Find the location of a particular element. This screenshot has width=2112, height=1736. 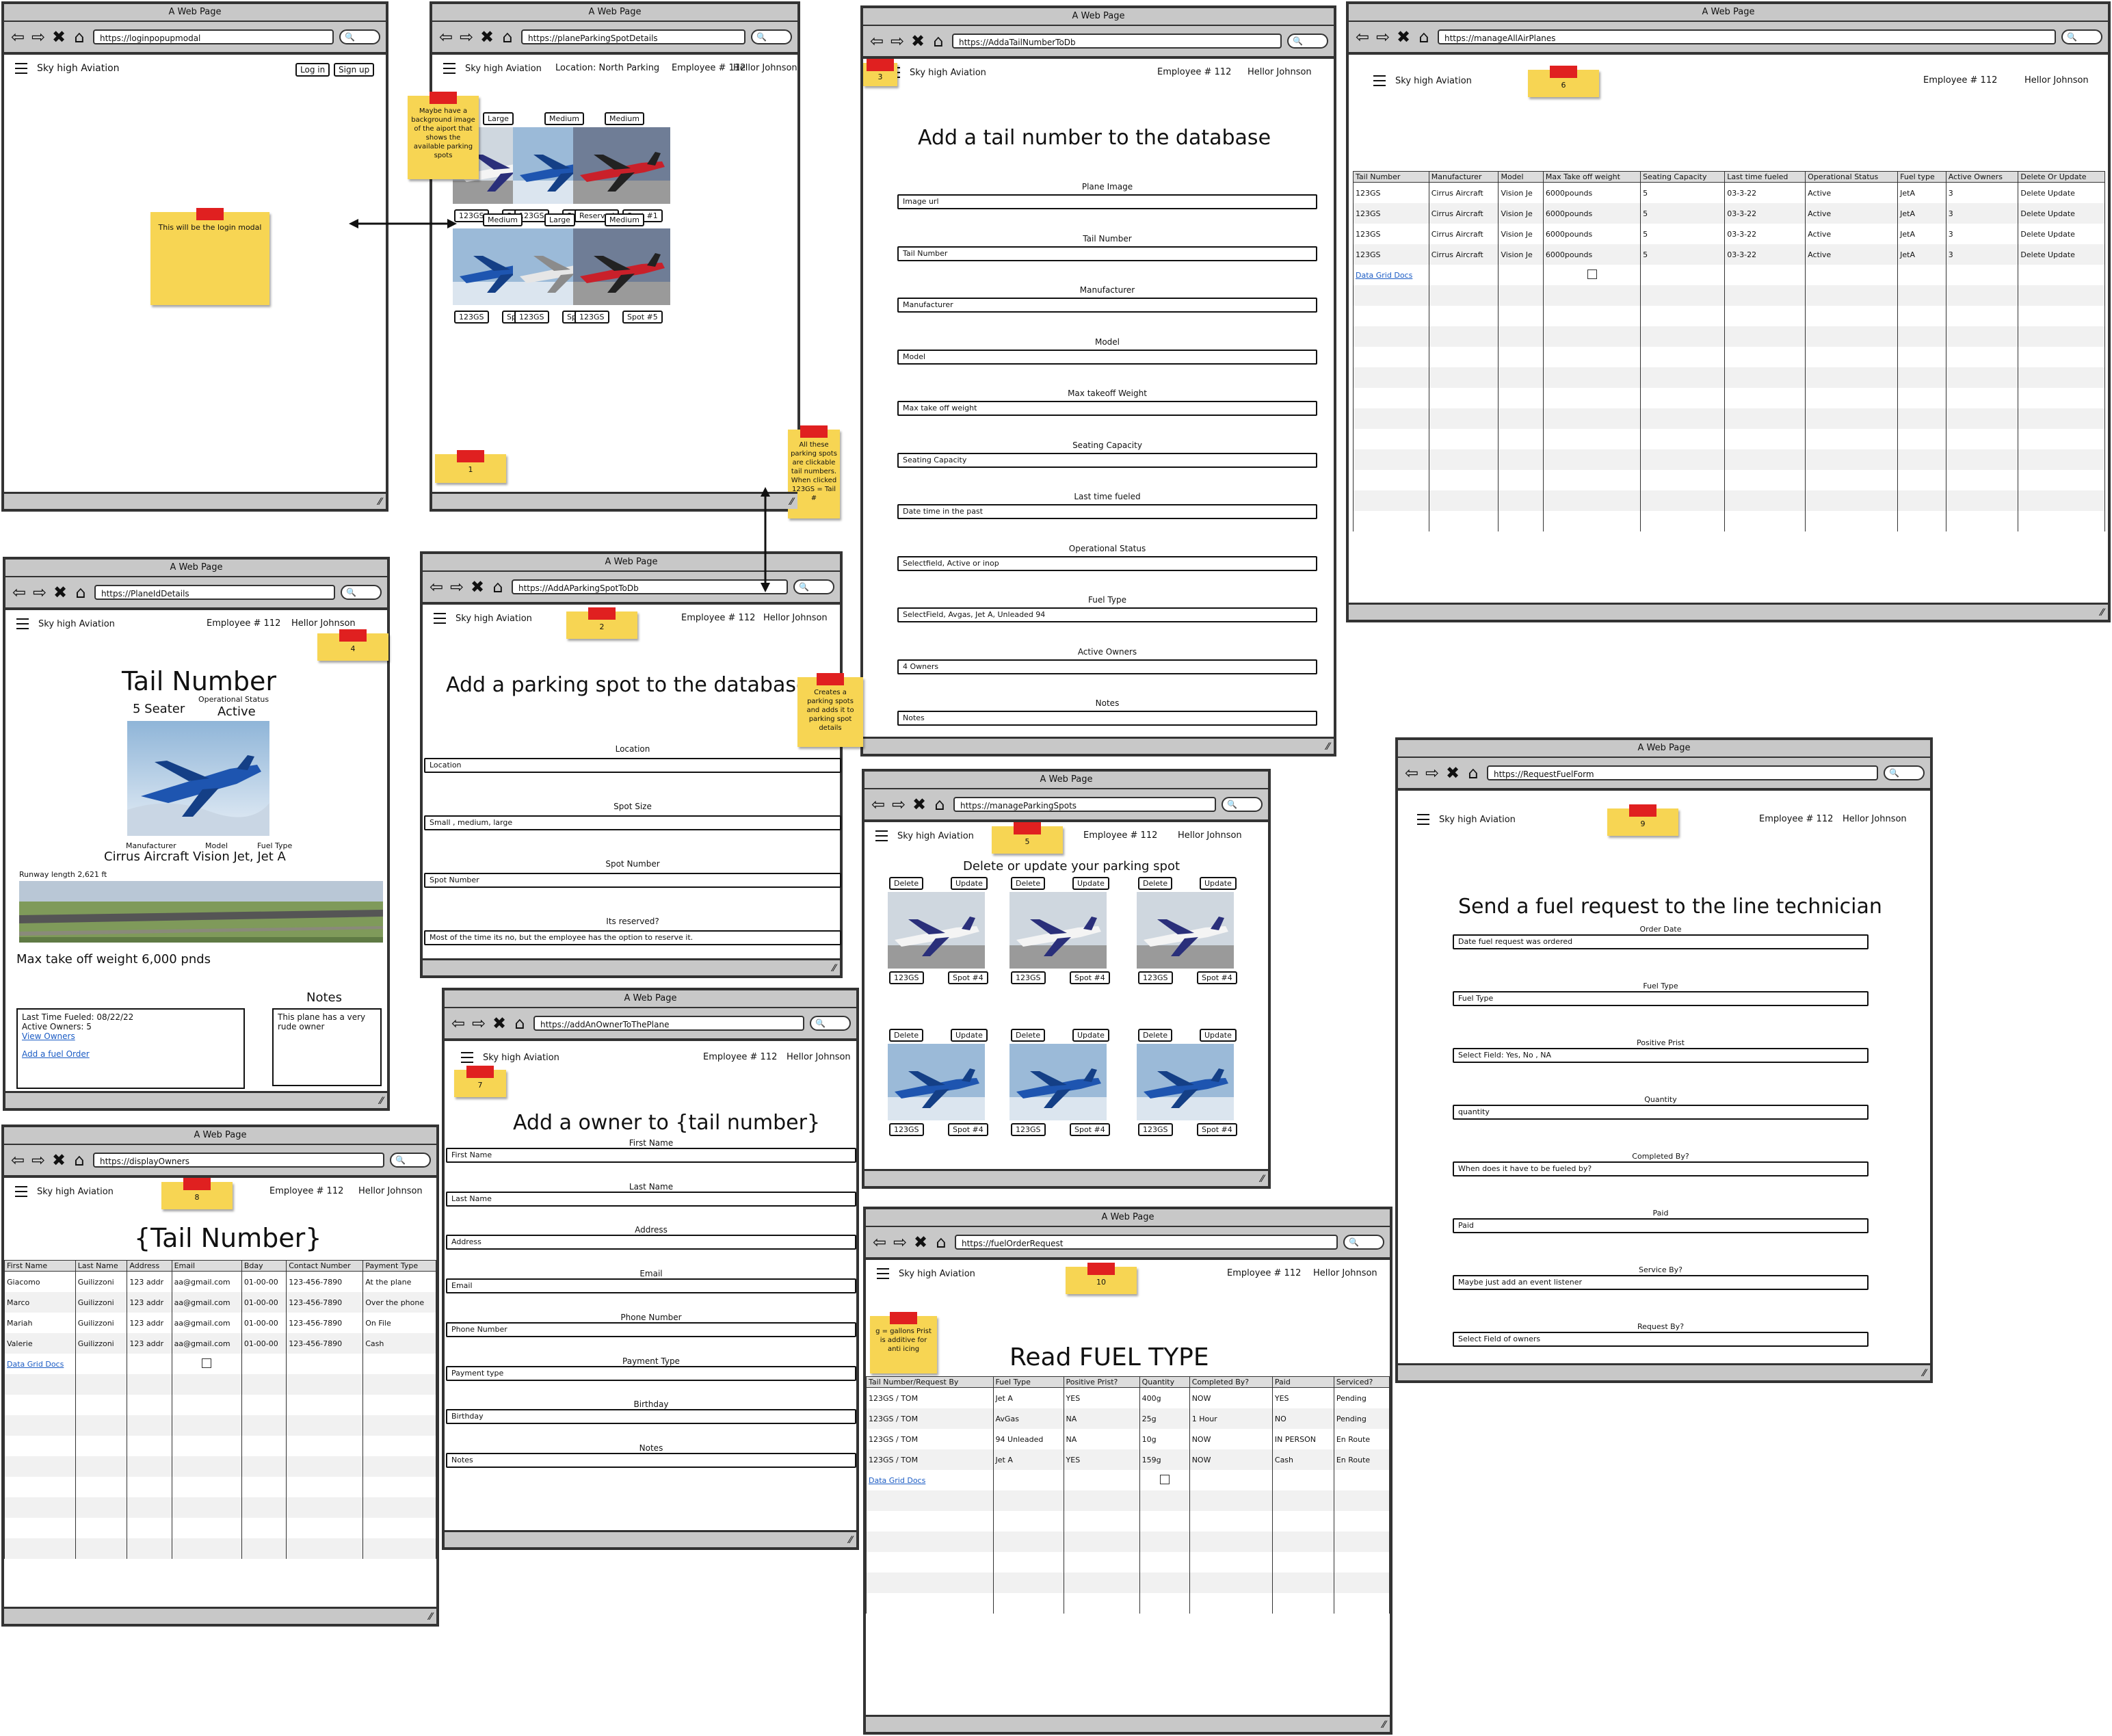

column-header: Active Owners is located at coordinates (1982, 177).